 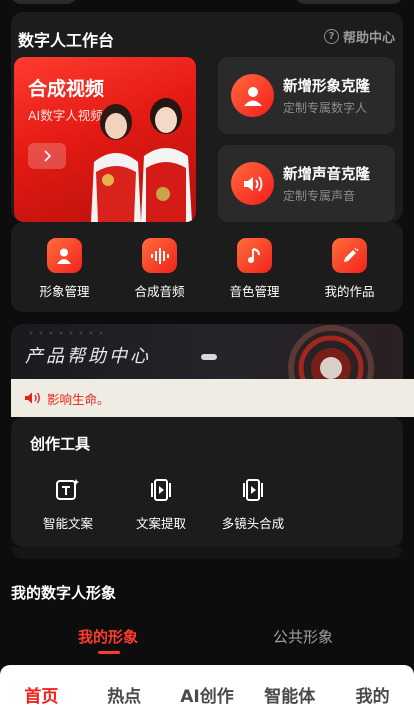 I want to click on help-center-link: ? 帮助中心, so click(x=359, y=36).